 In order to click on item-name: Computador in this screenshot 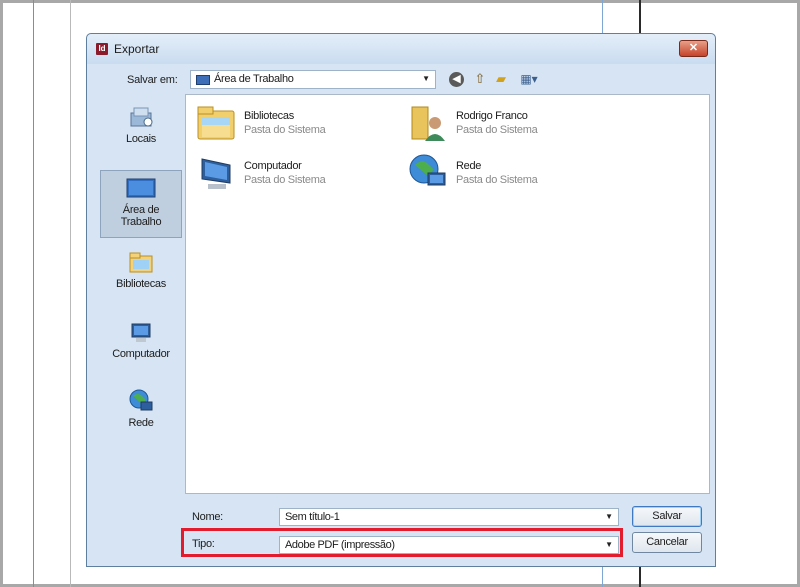, I will do `click(273, 166)`.